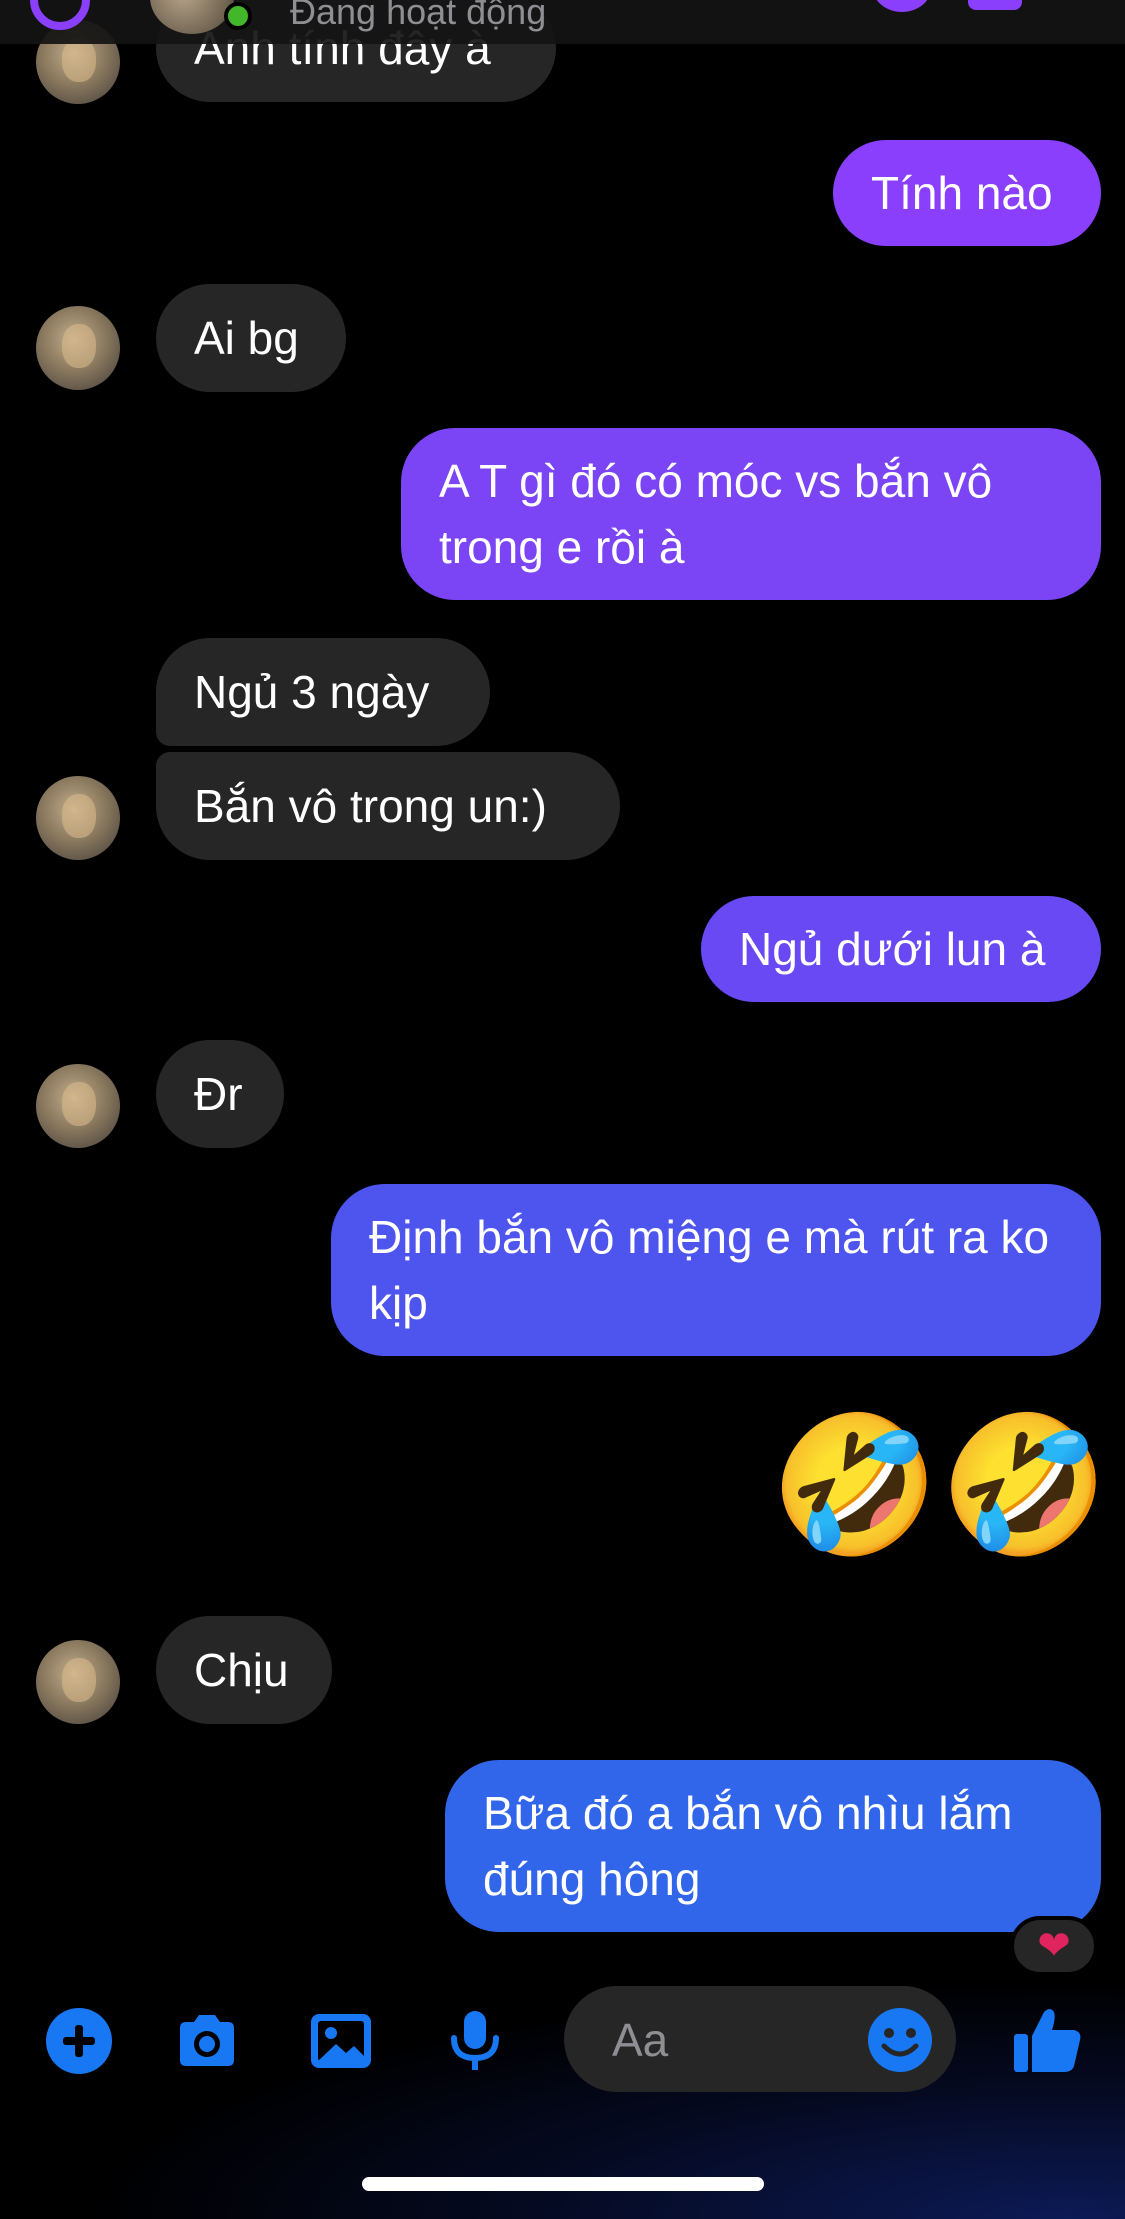 Image resolution: width=1125 pixels, height=2219 pixels. I want to click on message-composer, so click(760, 2039).